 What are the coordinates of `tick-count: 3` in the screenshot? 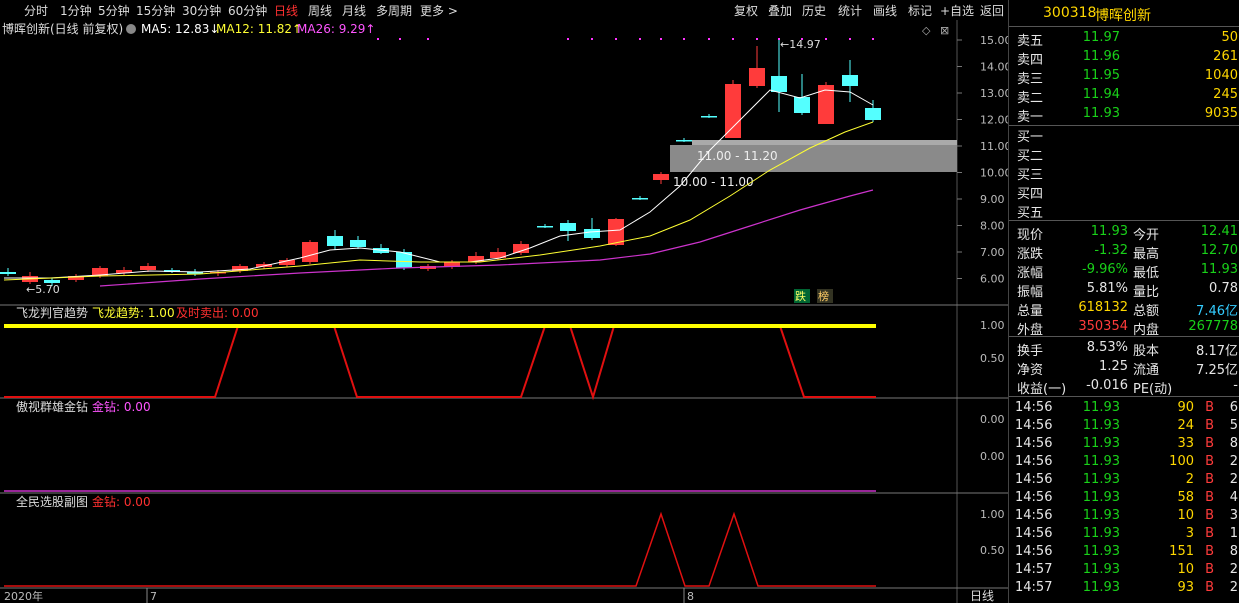 It's located at (1233, 515).